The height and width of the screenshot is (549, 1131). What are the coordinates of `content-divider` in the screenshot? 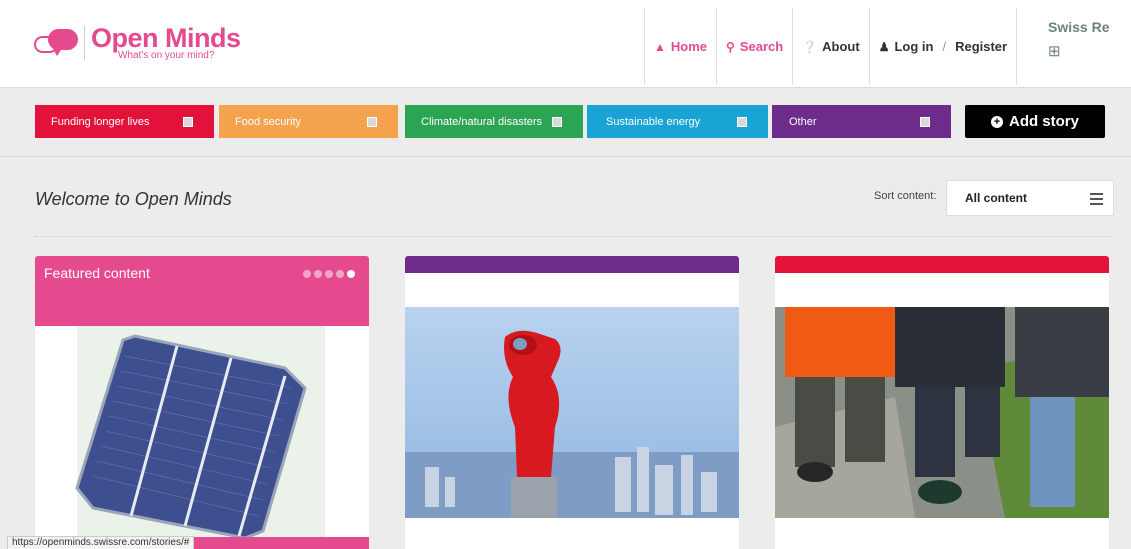 It's located at (573, 236).